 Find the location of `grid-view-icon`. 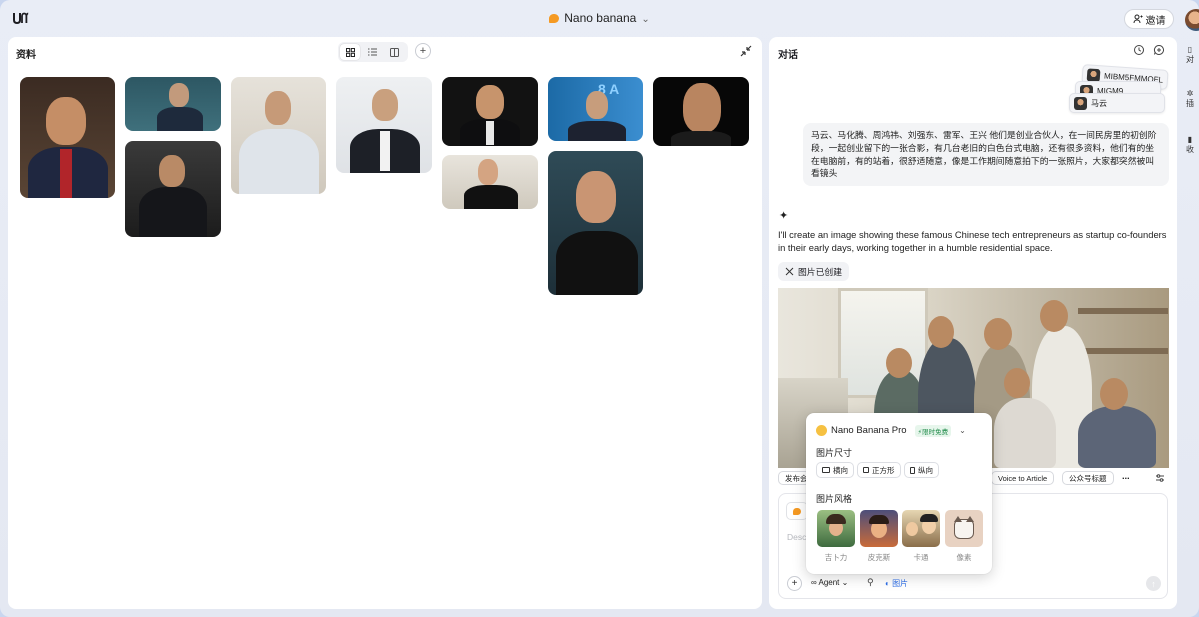

grid-view-icon is located at coordinates (350, 52).